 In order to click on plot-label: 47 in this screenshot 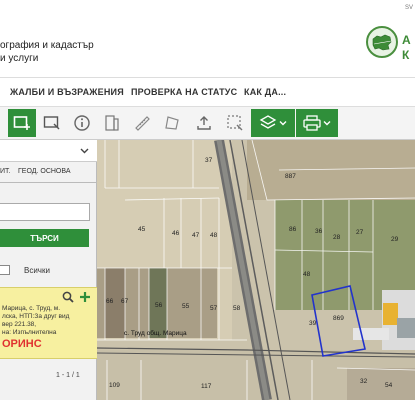, I will do `click(196, 235)`.